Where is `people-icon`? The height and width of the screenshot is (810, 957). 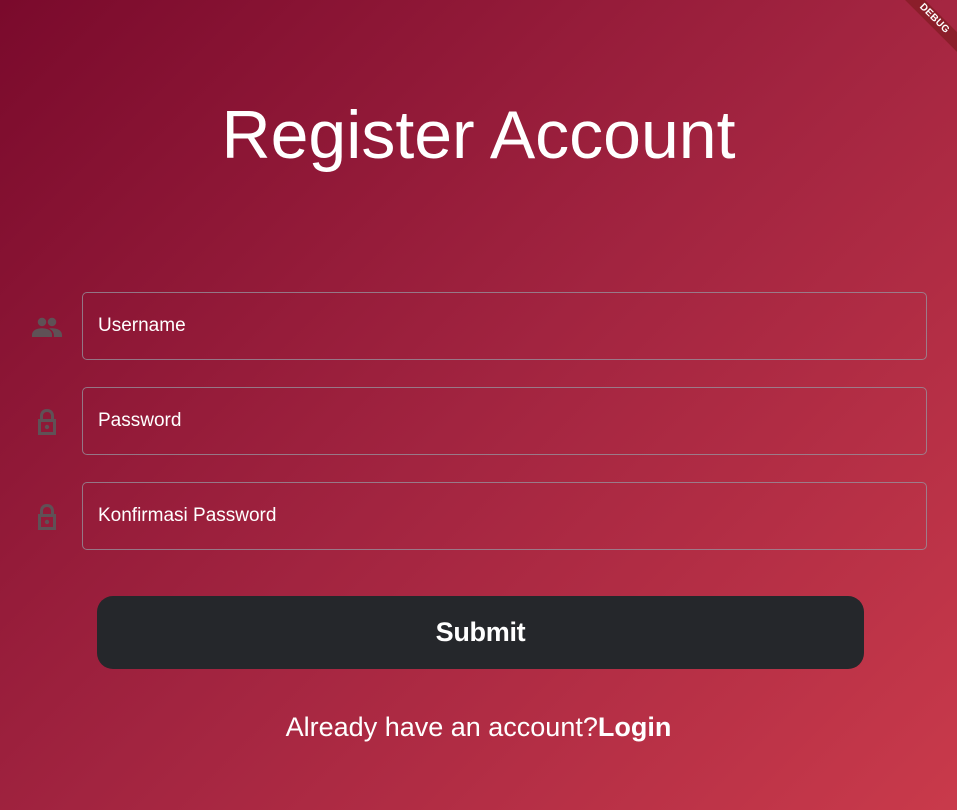 people-icon is located at coordinates (47, 327).